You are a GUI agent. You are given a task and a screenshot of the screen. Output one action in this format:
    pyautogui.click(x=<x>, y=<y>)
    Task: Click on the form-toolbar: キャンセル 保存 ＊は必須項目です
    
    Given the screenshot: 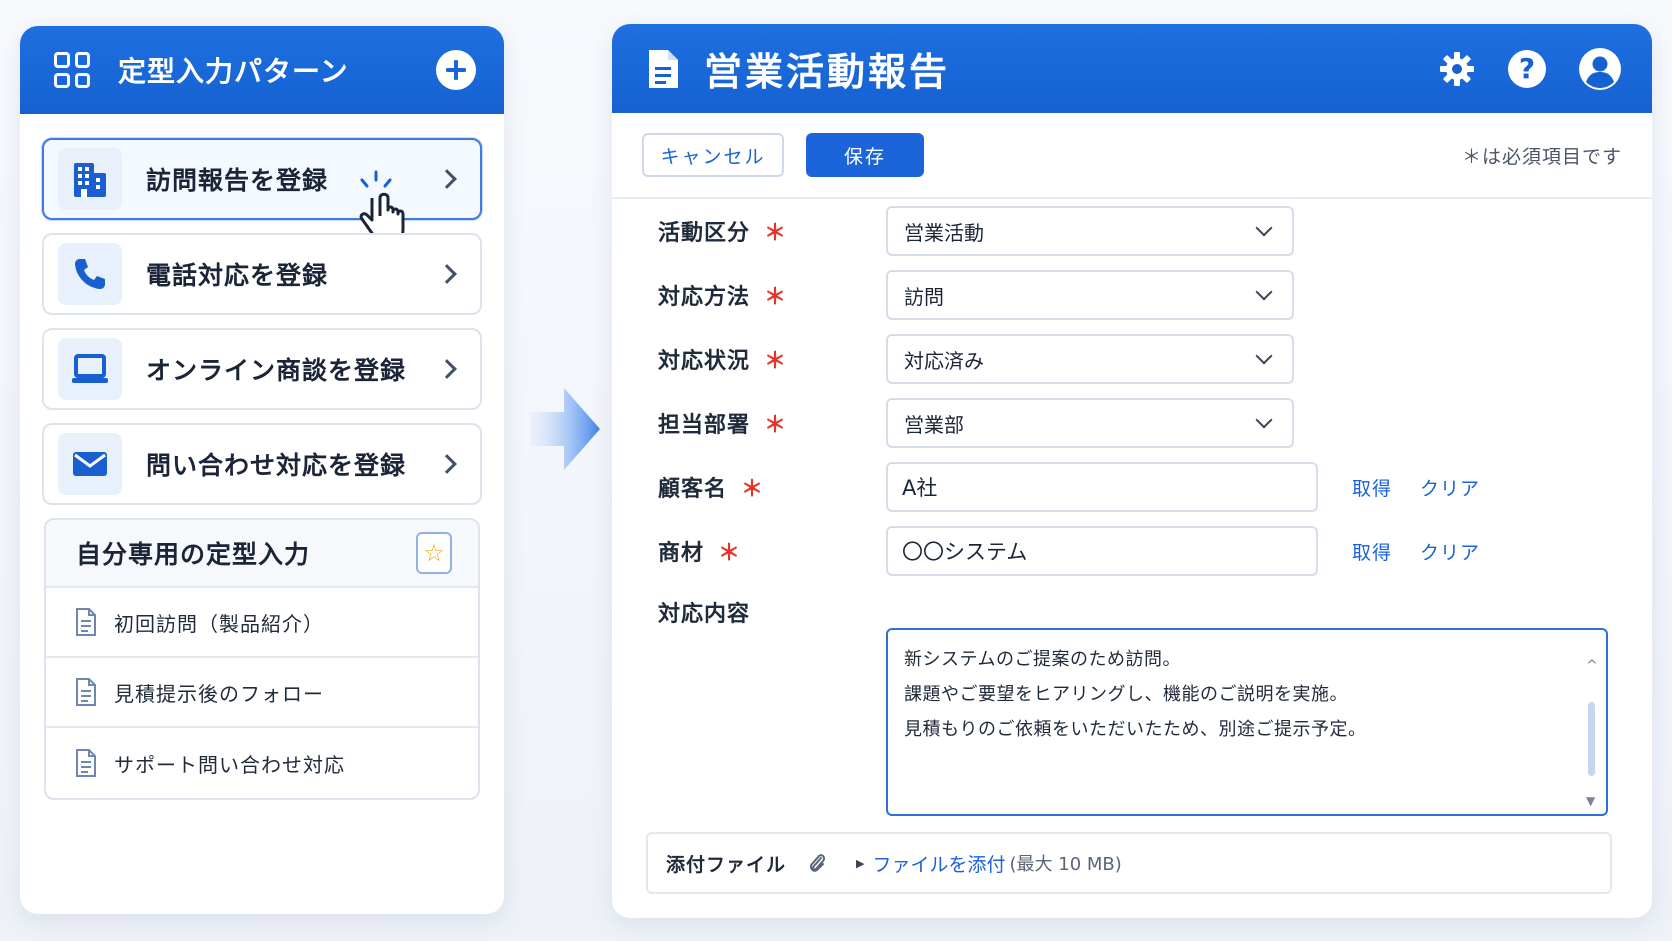 What is the action you would take?
    pyautogui.click(x=1132, y=156)
    